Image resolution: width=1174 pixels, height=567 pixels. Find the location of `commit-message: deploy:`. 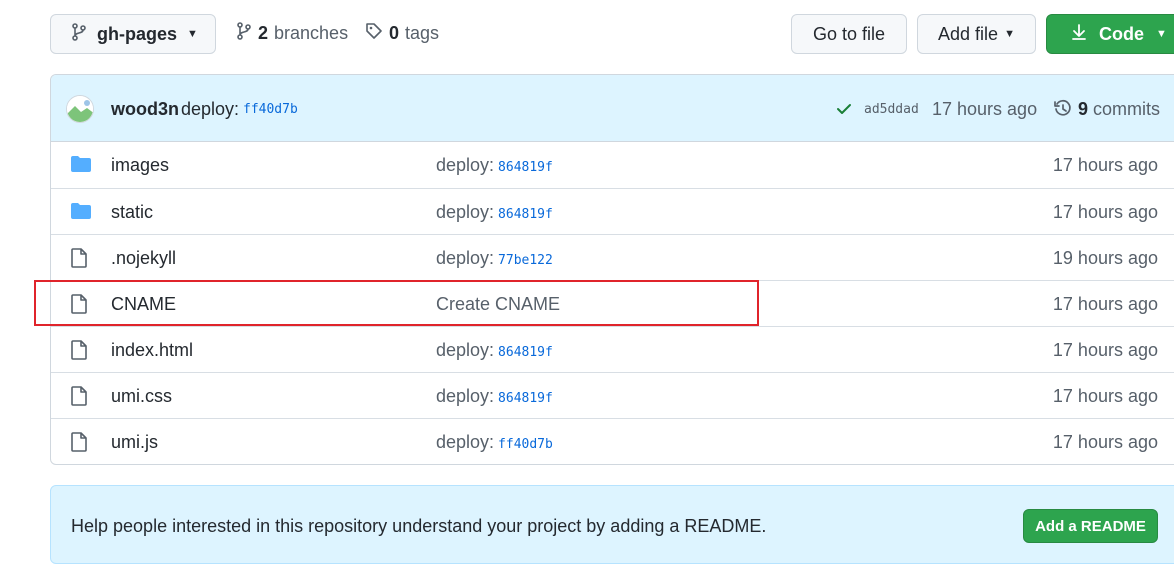

commit-message: deploy: is located at coordinates (210, 109).